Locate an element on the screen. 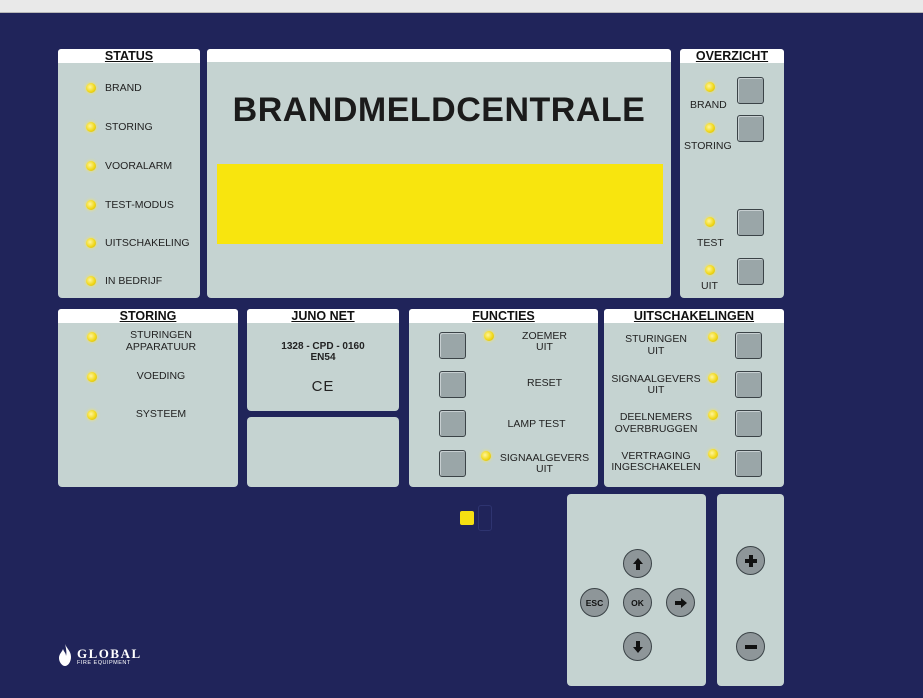  signaalgevers-label-line2: UIT is located at coordinates (544, 469).